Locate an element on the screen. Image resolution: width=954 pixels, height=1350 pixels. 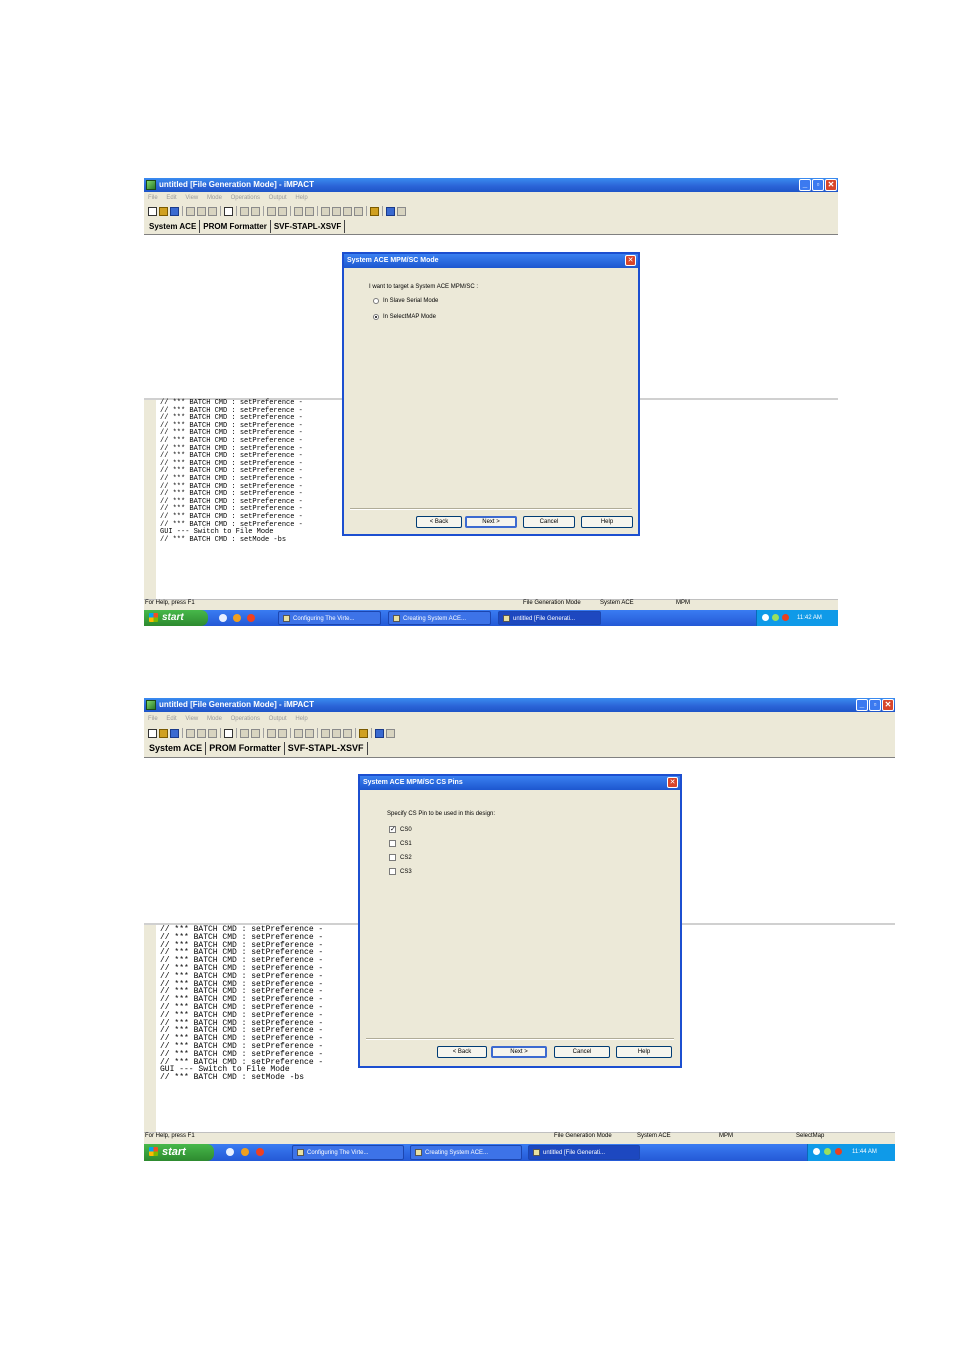
idcode-icon is located at coordinates (309, 211).